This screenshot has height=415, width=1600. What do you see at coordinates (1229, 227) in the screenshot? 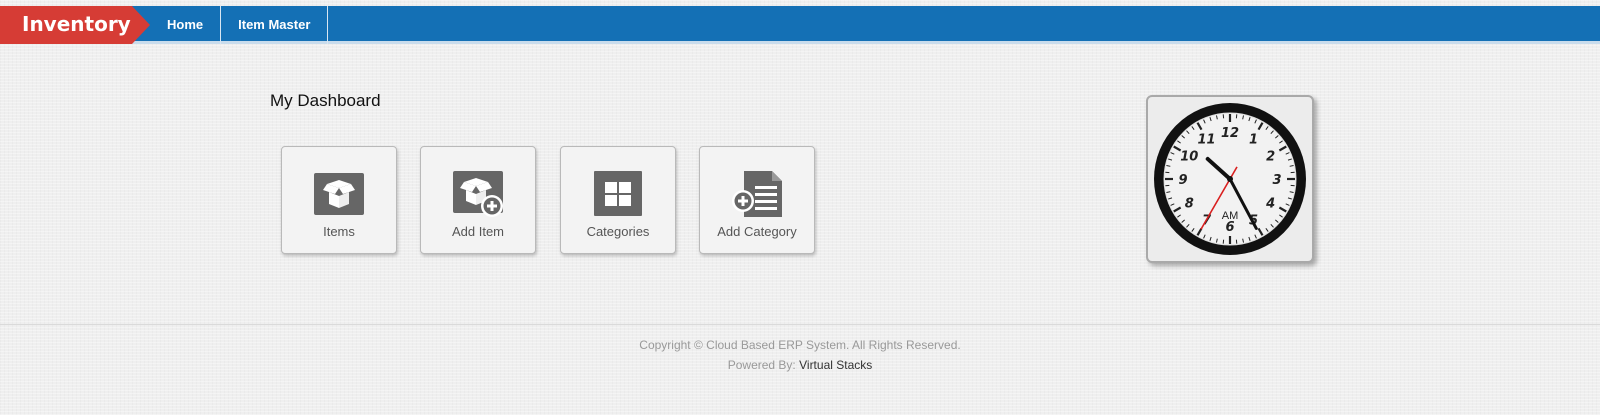
I see `clock-numeral: 6` at bounding box center [1229, 227].